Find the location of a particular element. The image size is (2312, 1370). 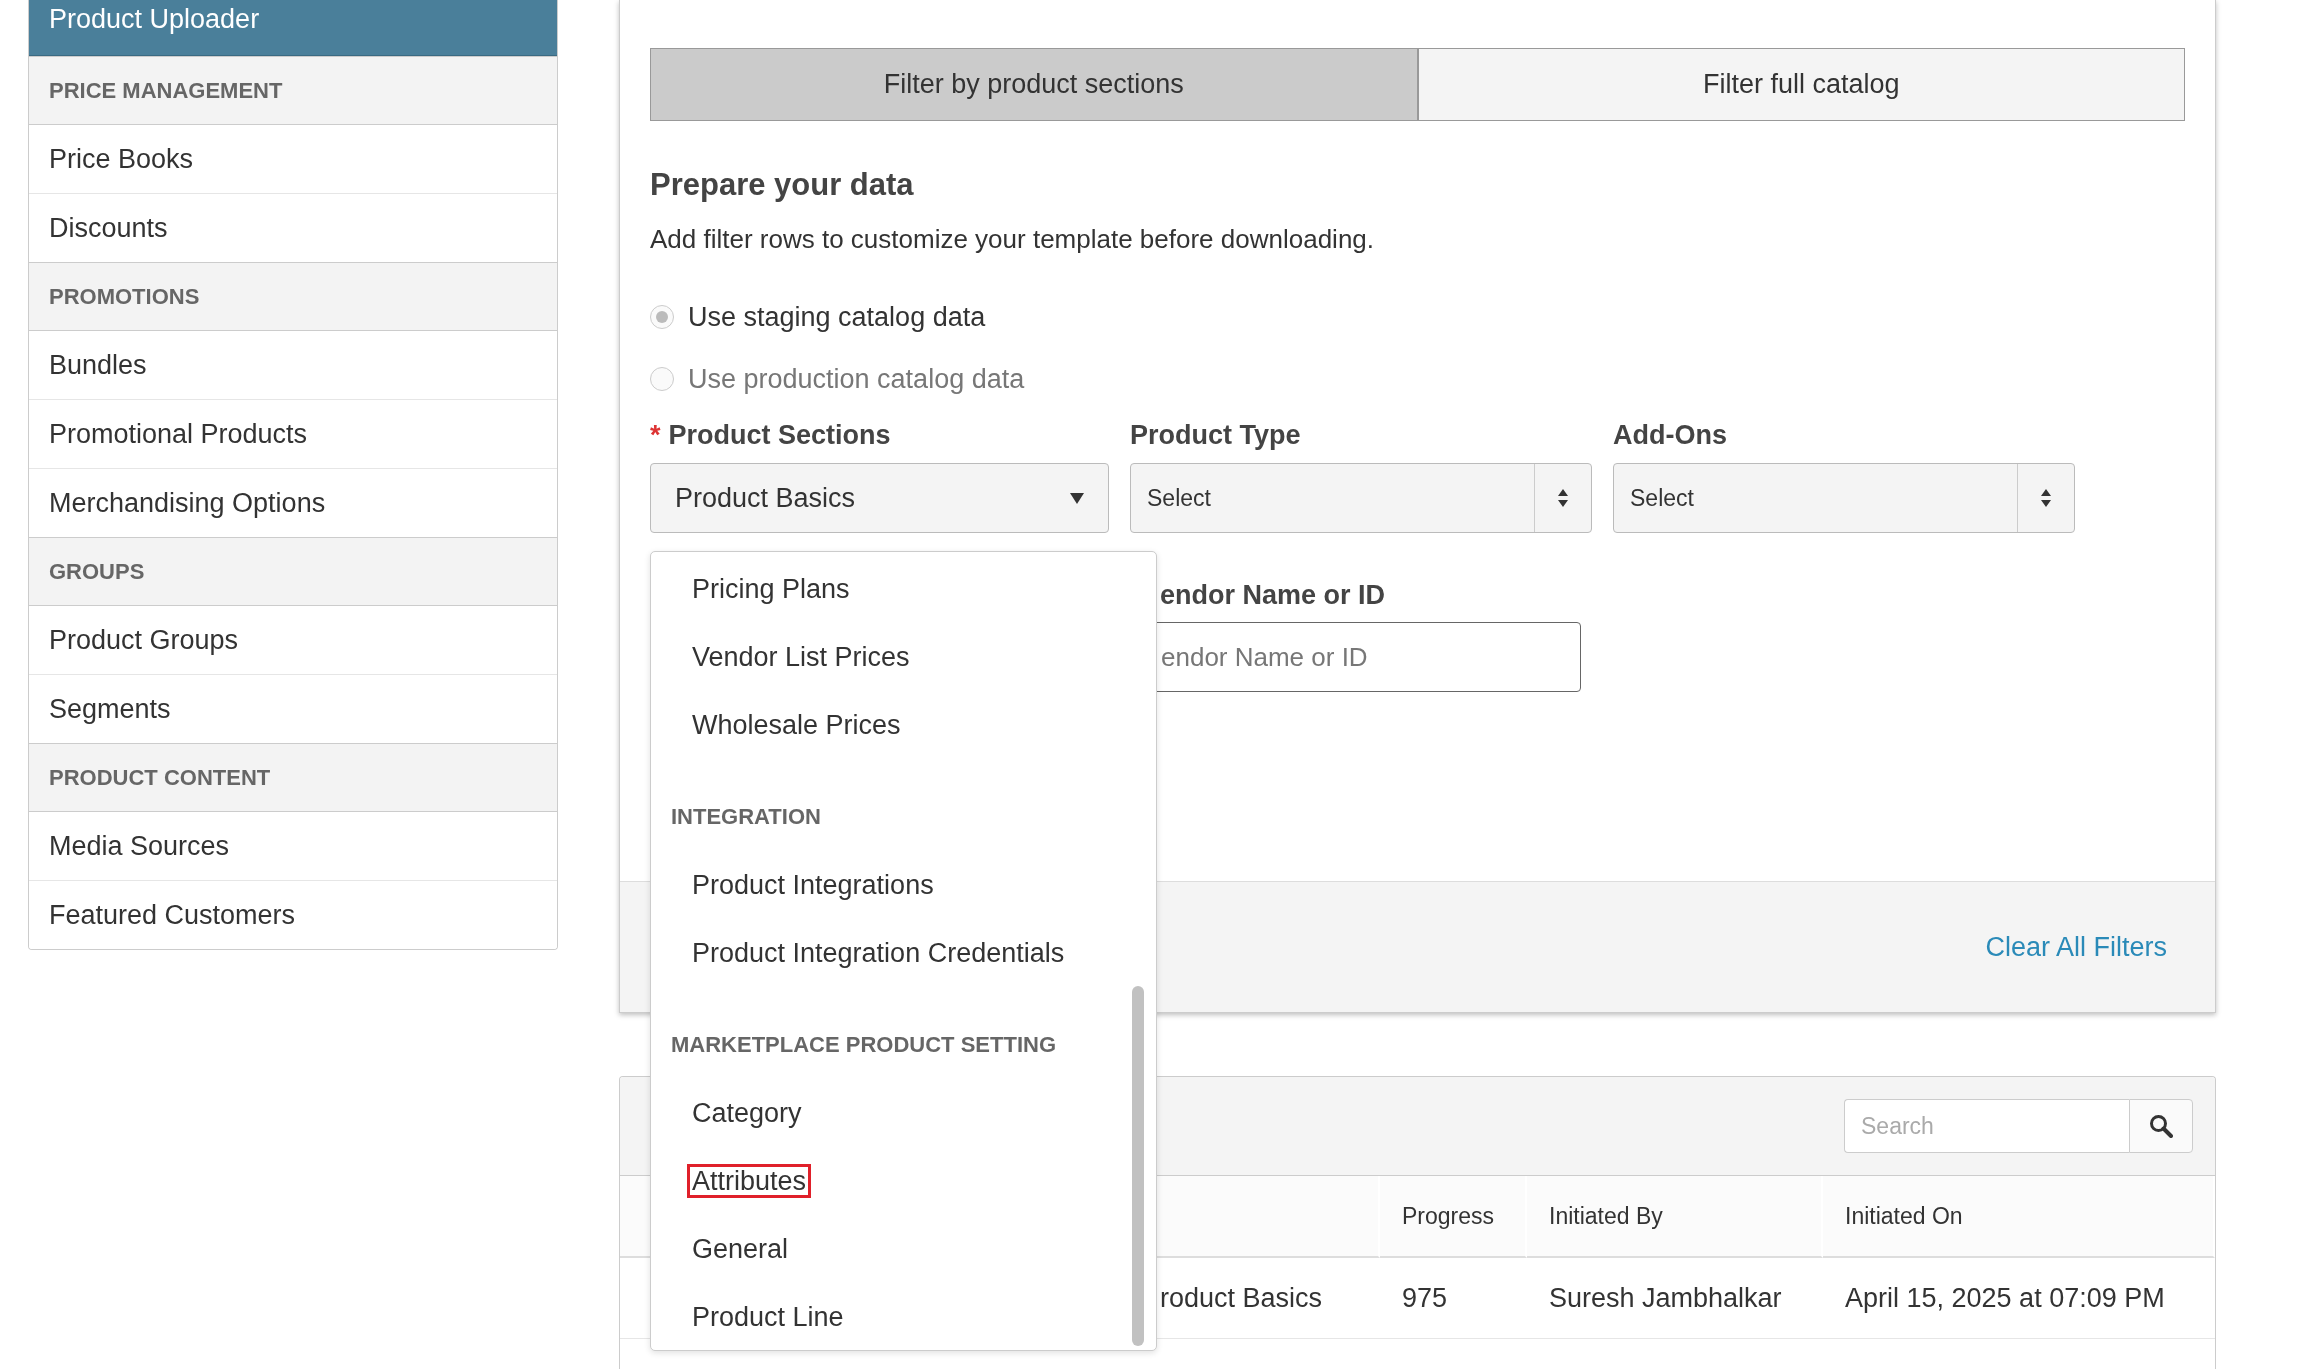

sidebar-section-header: GROUPS is located at coordinates (293, 571).